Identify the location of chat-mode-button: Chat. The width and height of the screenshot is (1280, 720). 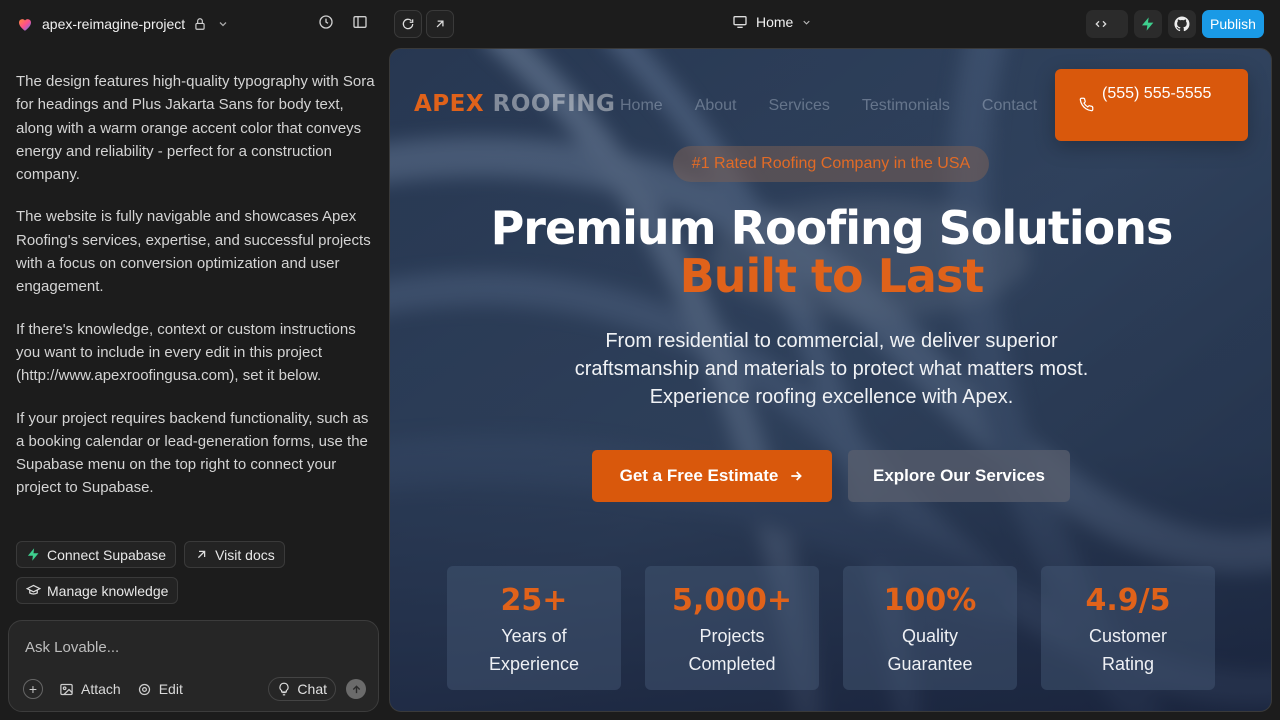
(302, 689).